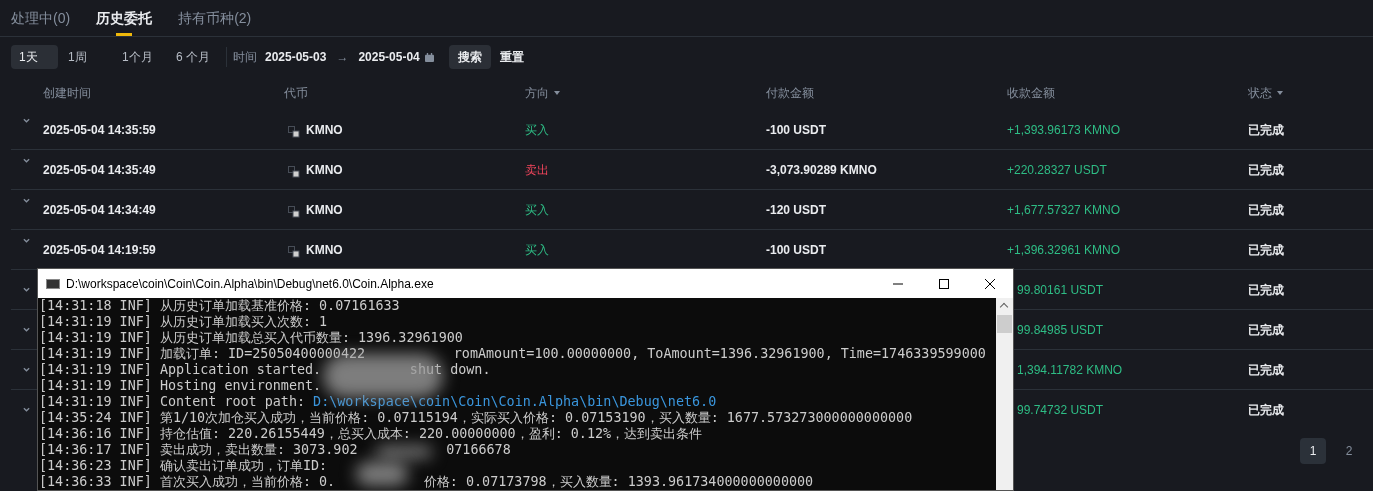 The height and width of the screenshot is (491, 1373). Describe the element at coordinates (371, 434) in the screenshot. I see `console-text: [14:36:16 INF] 持仓估值: 220.26155449，总买入成本: 220.00000000，盈利: 0.12%，达到卖出条件` at that location.